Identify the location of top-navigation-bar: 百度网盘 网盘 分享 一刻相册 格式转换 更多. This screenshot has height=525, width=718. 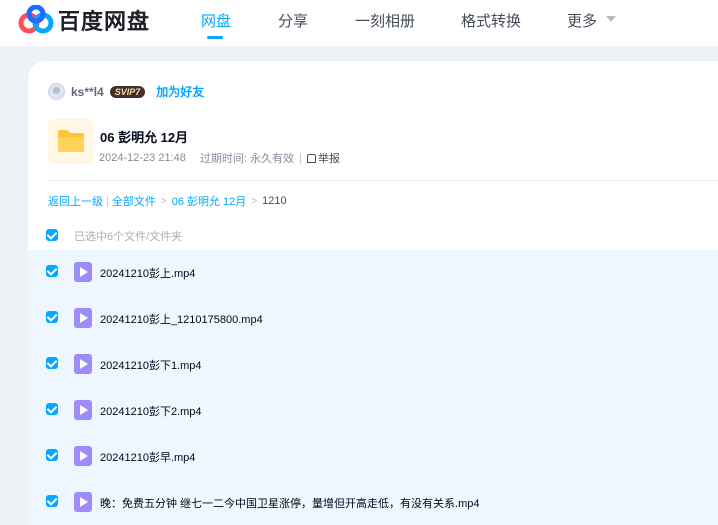
(359, 23).